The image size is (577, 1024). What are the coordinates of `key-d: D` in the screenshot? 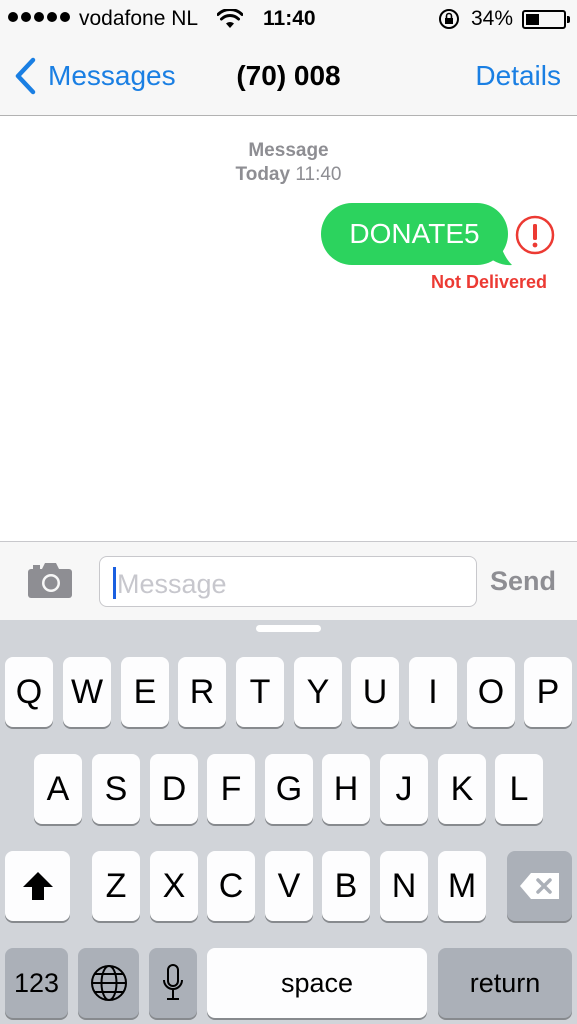 It's located at (174, 789).